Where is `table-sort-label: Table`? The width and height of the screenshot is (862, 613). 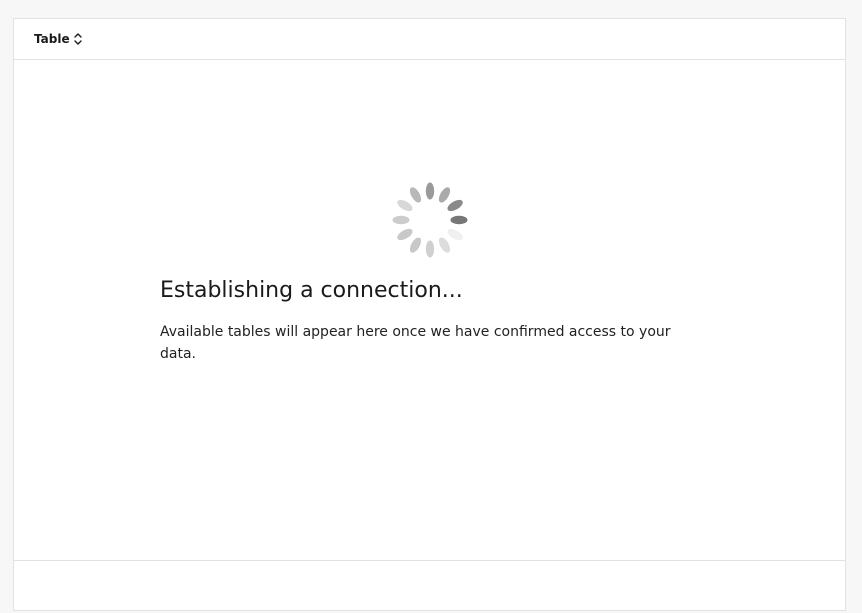
table-sort-label: Table is located at coordinates (52, 39).